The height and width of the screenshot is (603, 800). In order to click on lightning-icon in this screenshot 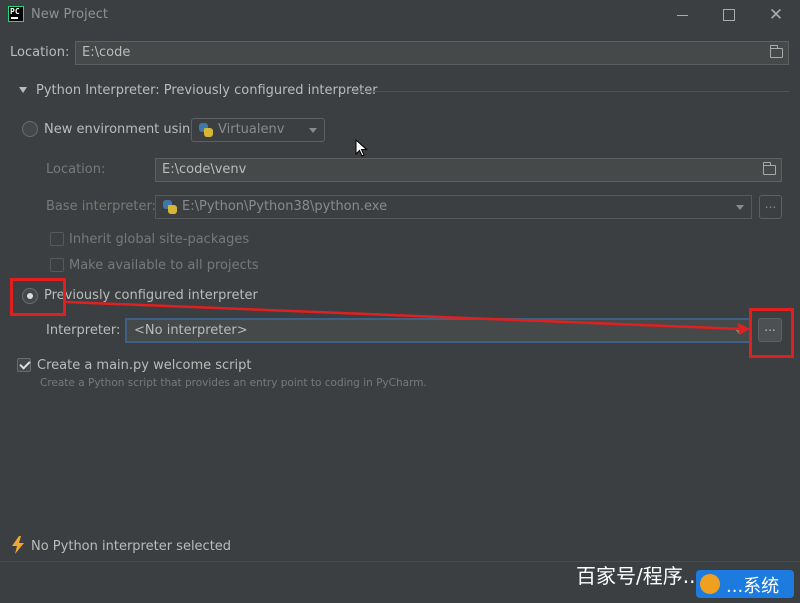, I will do `click(18, 545)`.